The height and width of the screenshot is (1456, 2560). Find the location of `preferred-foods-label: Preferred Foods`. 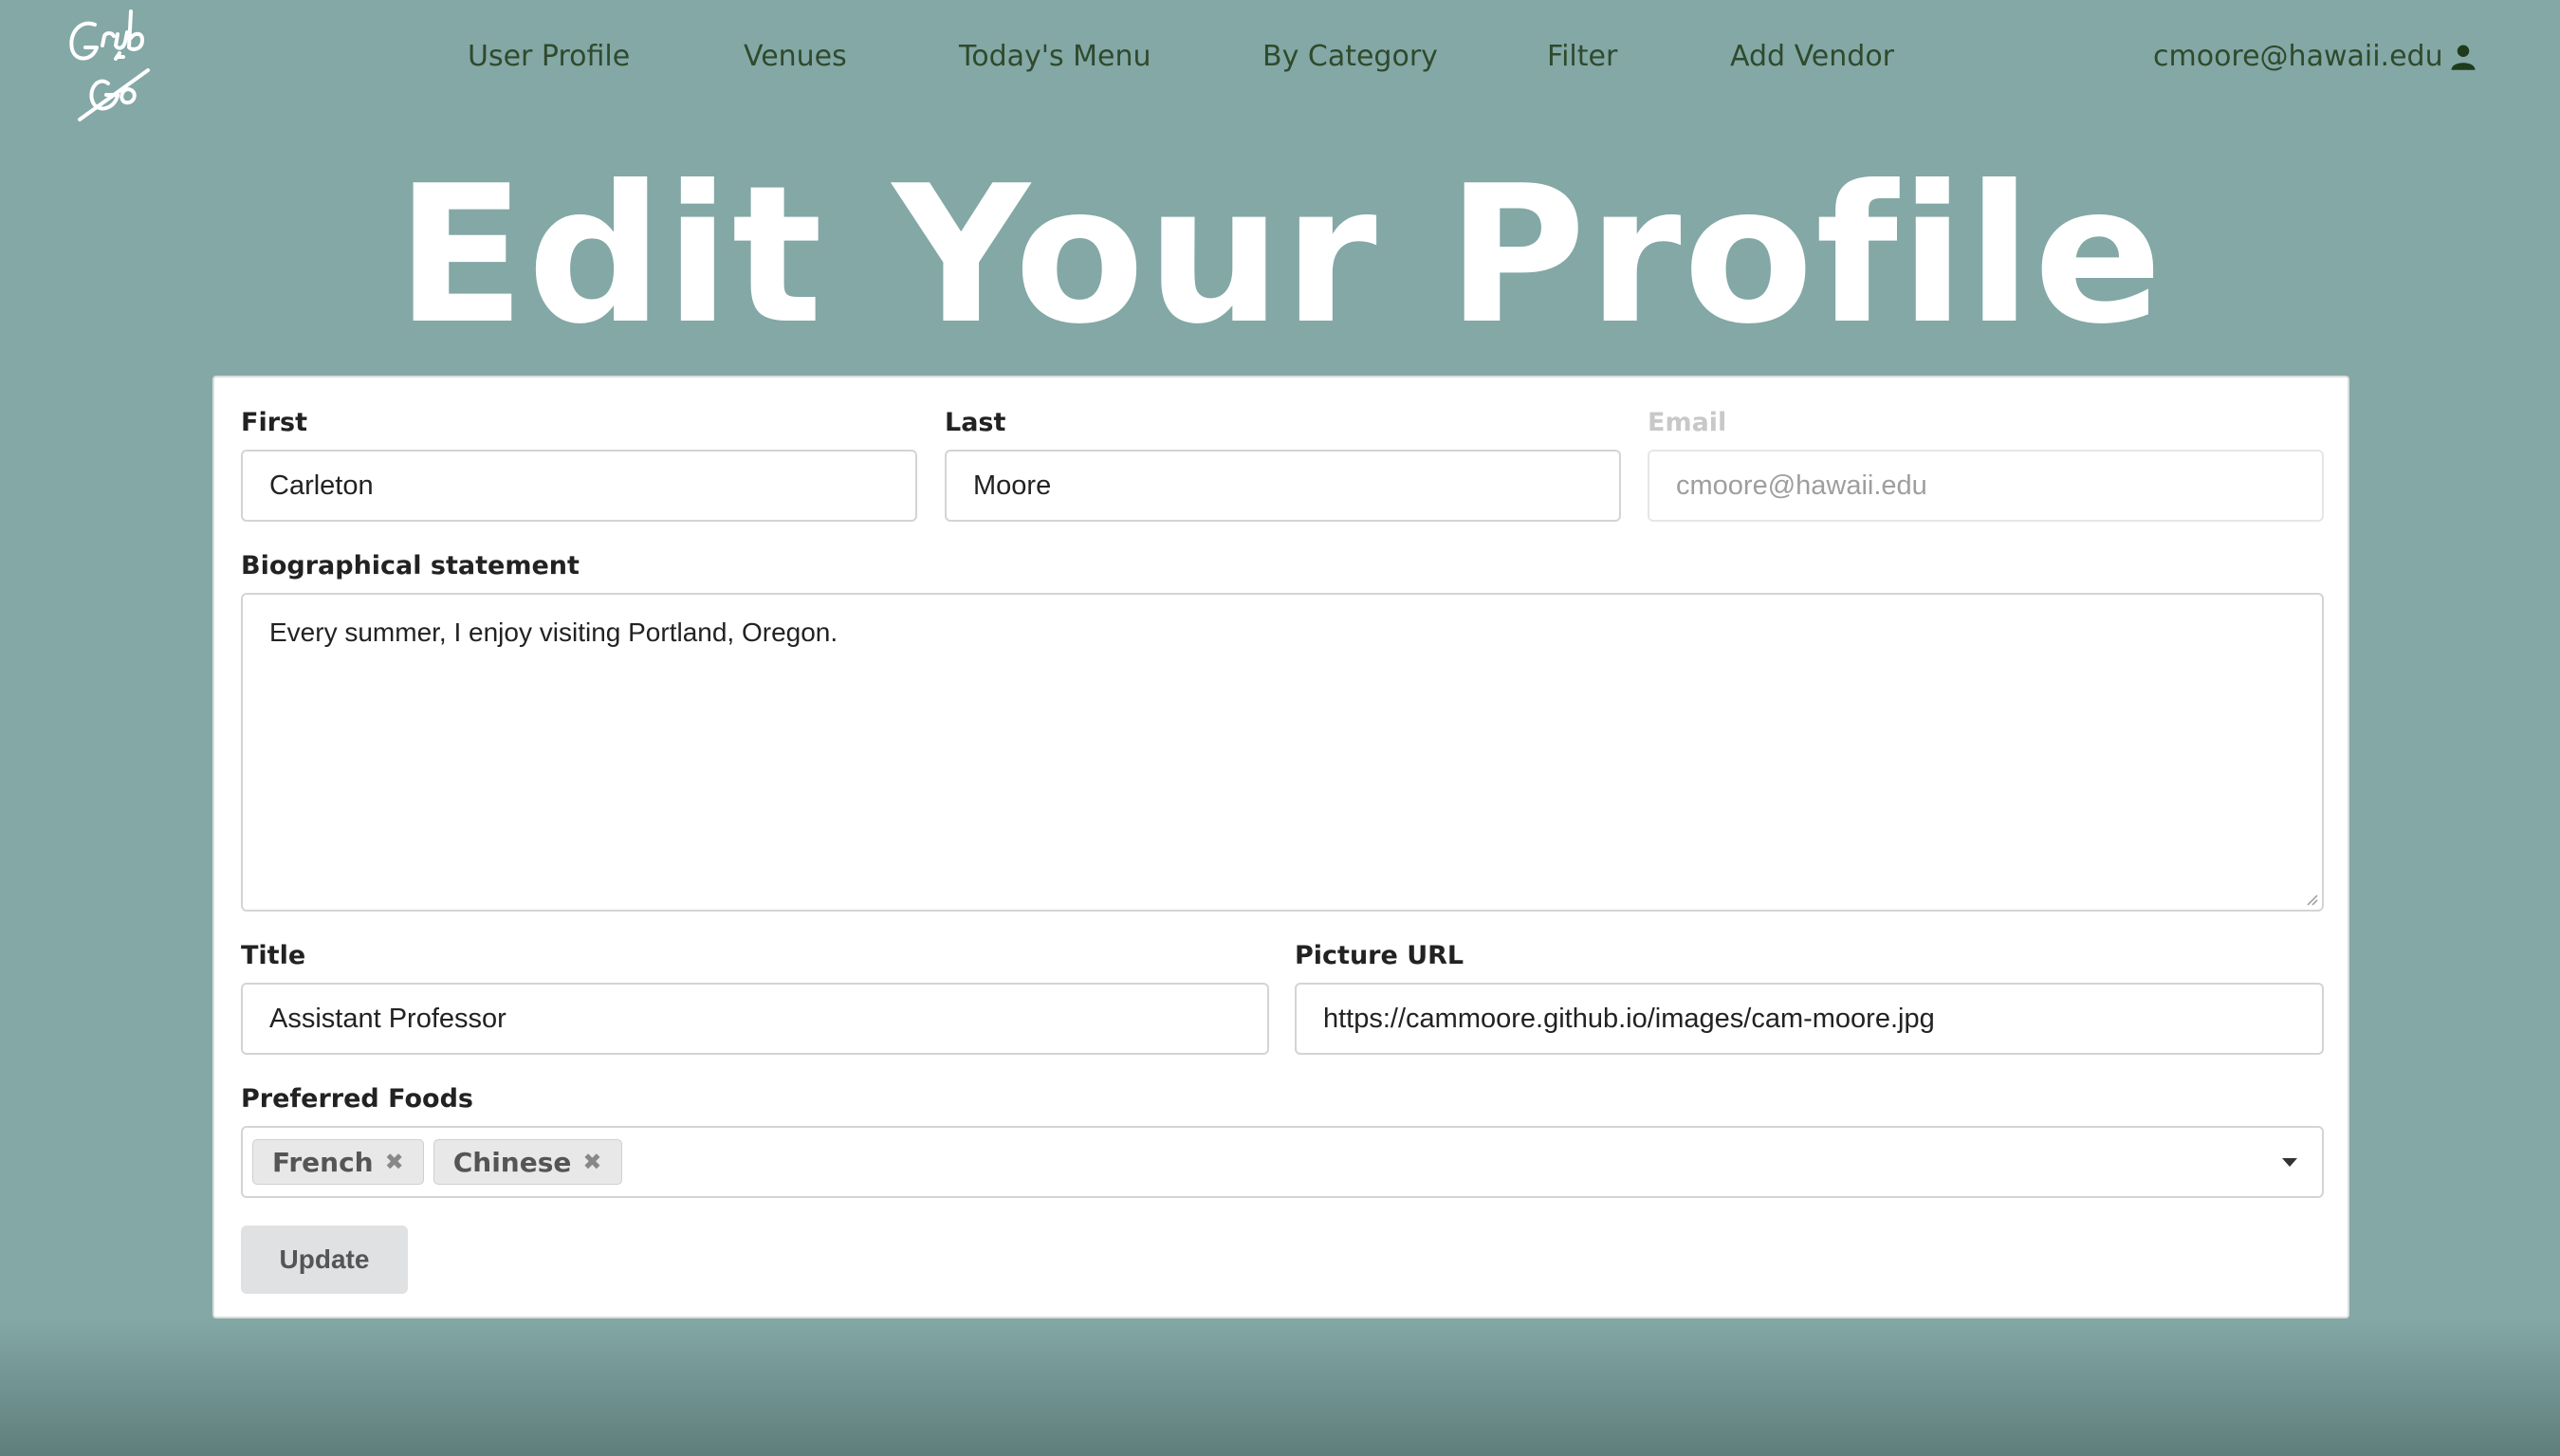

preferred-foods-label: Preferred Foods is located at coordinates (357, 1099).